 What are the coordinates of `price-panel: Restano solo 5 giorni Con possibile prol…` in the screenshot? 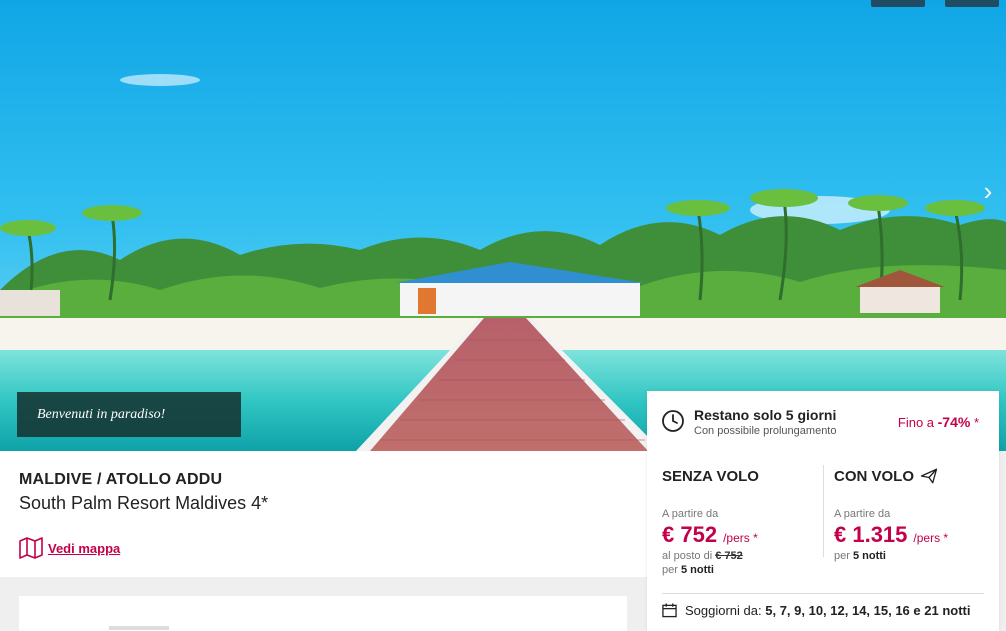 It's located at (823, 511).